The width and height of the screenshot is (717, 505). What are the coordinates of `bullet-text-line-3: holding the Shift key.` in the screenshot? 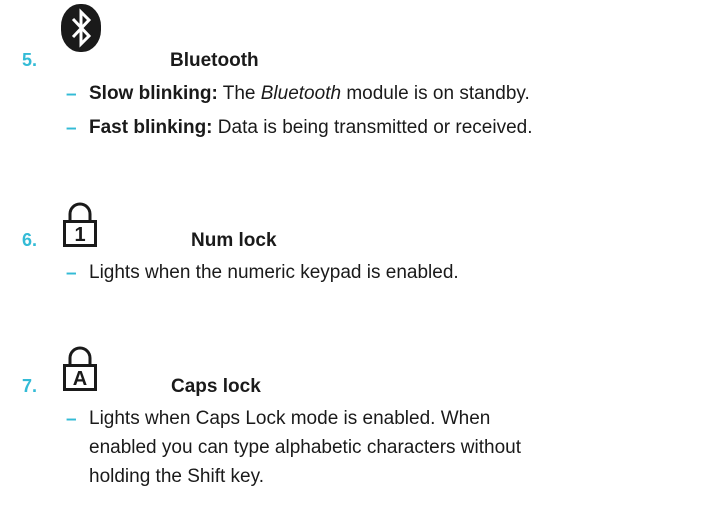 It's located at (176, 476).